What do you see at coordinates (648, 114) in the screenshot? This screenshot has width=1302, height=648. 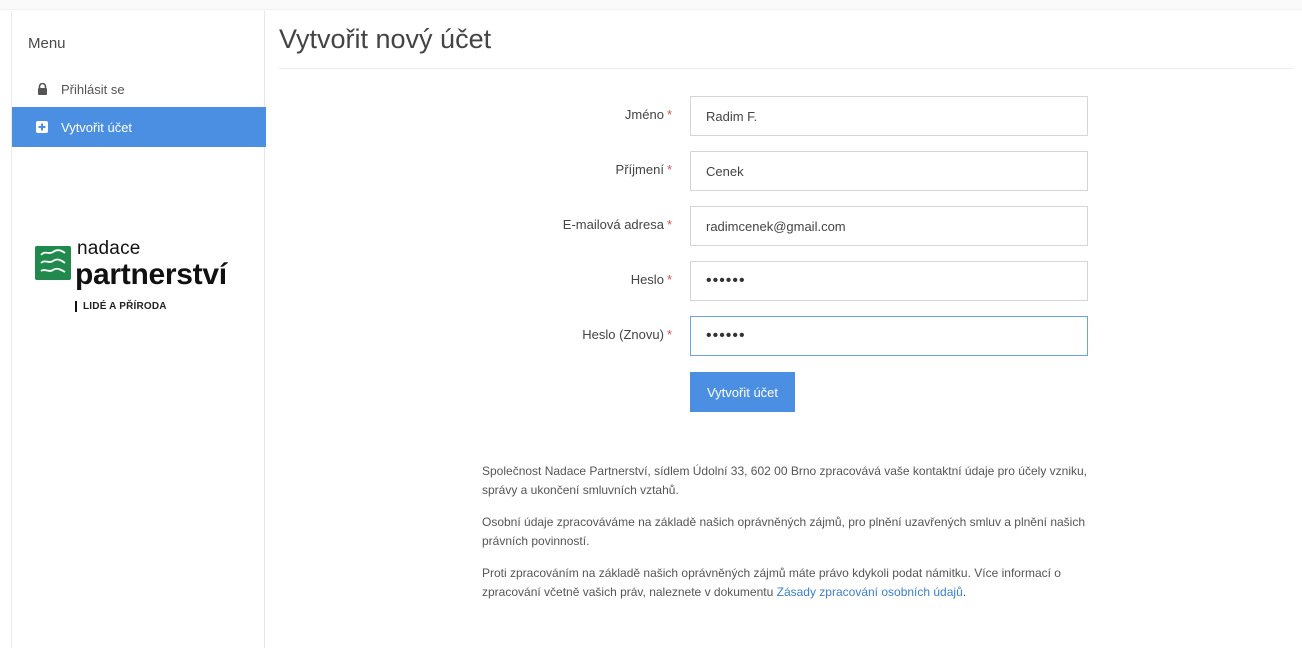 I see `first-name-label: Jméno *` at bounding box center [648, 114].